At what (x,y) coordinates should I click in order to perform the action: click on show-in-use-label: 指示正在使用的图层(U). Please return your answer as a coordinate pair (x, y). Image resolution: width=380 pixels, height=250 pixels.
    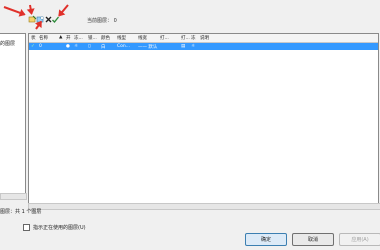
    Looking at the image, I should click on (59, 228).